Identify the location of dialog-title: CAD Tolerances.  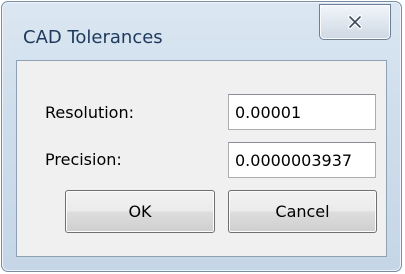
(93, 37).